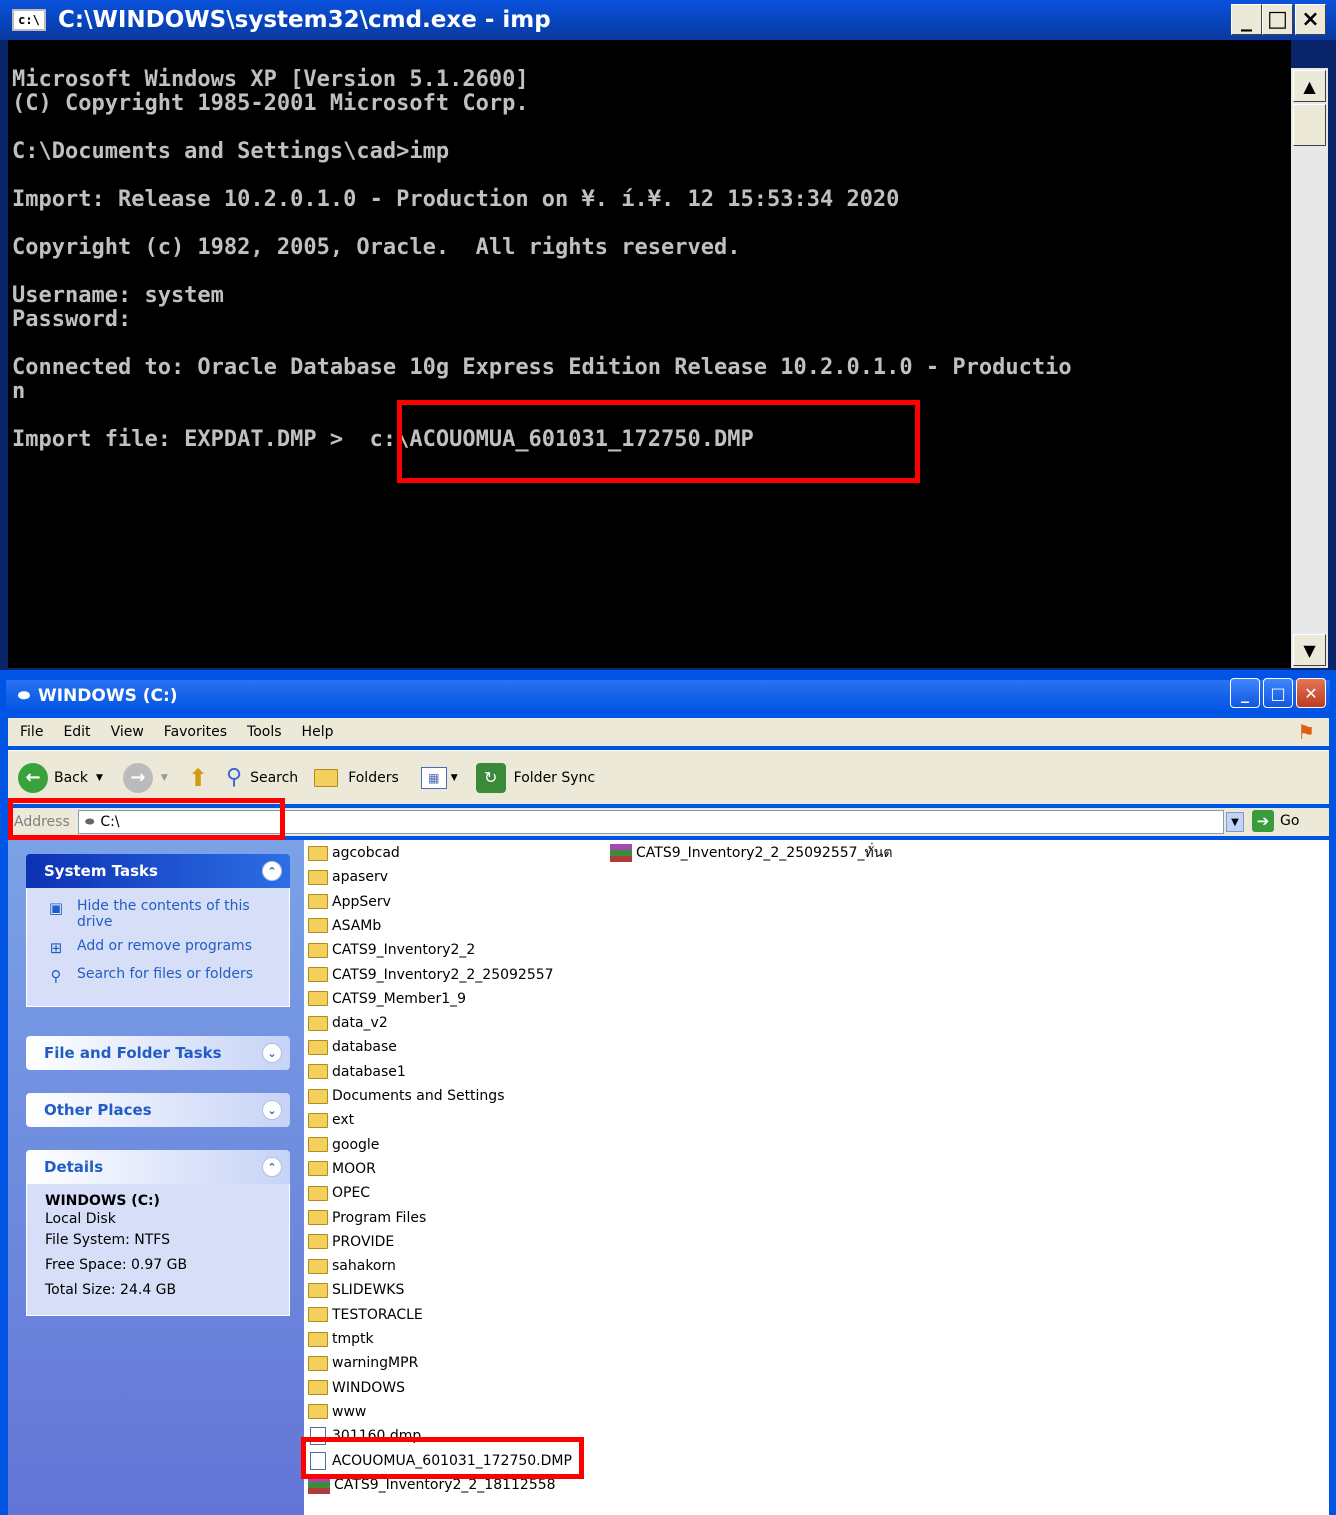 This screenshot has height=1515, width=1336. Describe the element at coordinates (140, 777) in the screenshot. I see `forward-button: → ▼` at that location.